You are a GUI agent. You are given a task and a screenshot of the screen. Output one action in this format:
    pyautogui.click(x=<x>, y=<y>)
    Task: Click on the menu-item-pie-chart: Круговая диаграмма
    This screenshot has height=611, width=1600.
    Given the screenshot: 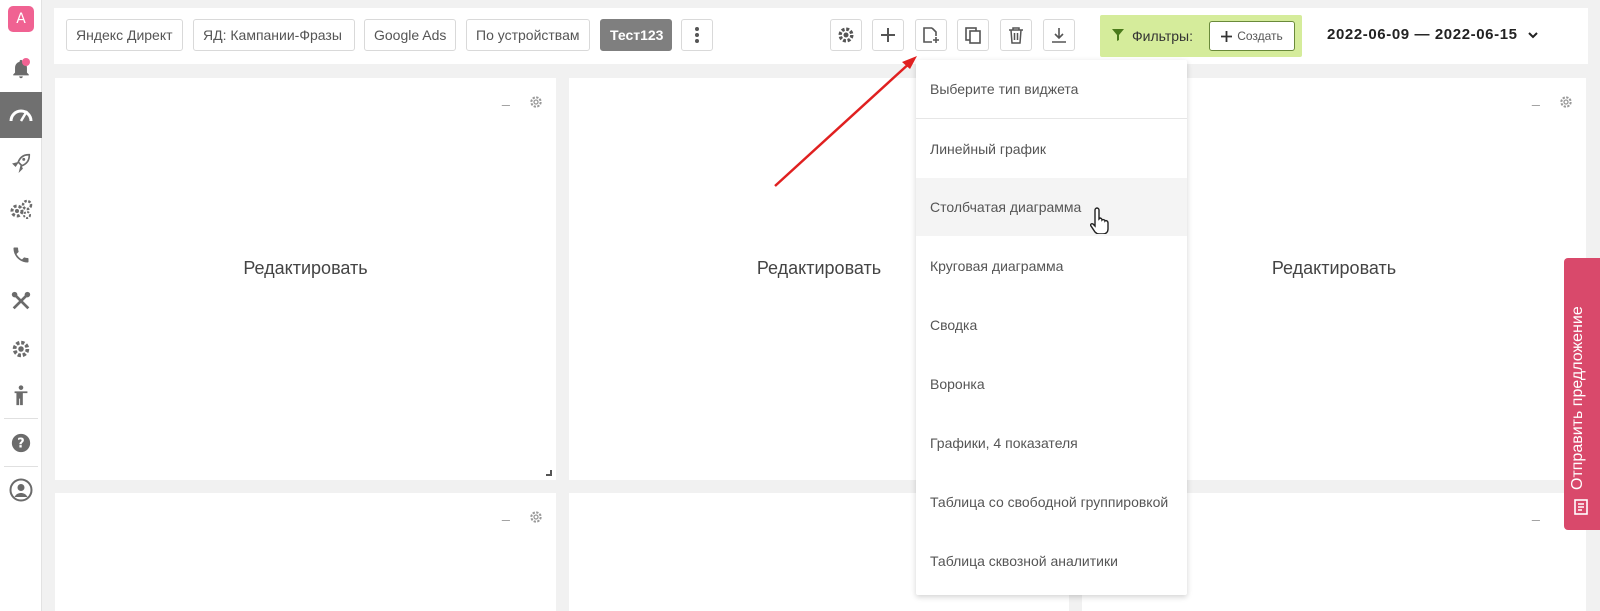 What is the action you would take?
    pyautogui.click(x=1051, y=266)
    